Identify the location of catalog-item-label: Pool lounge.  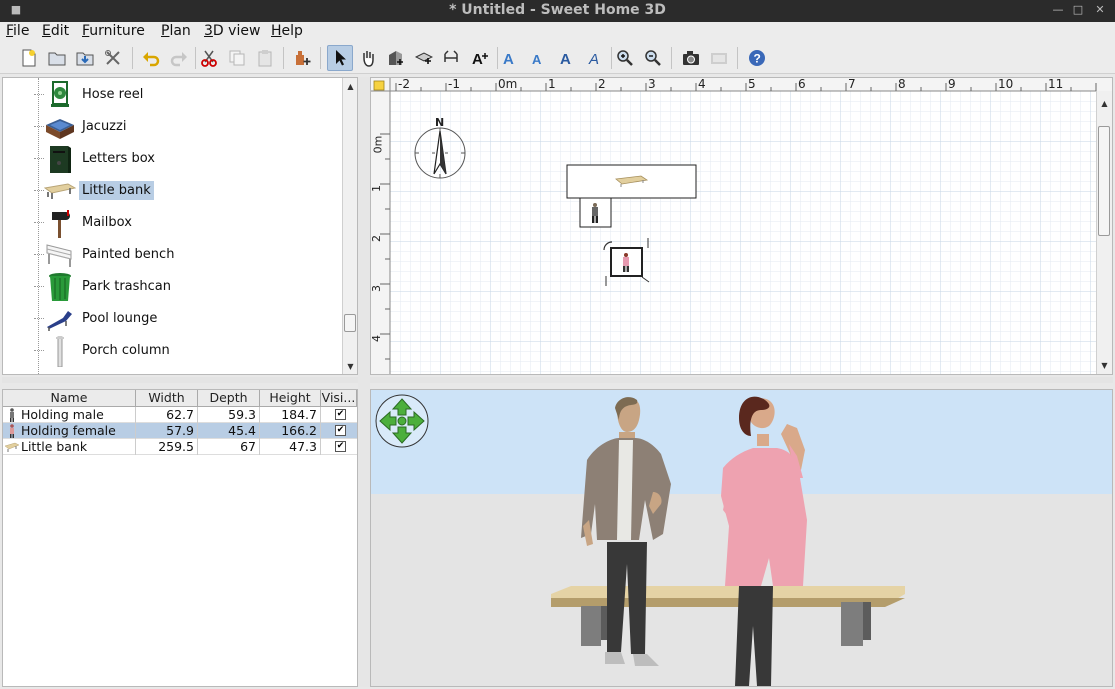
(120, 318).